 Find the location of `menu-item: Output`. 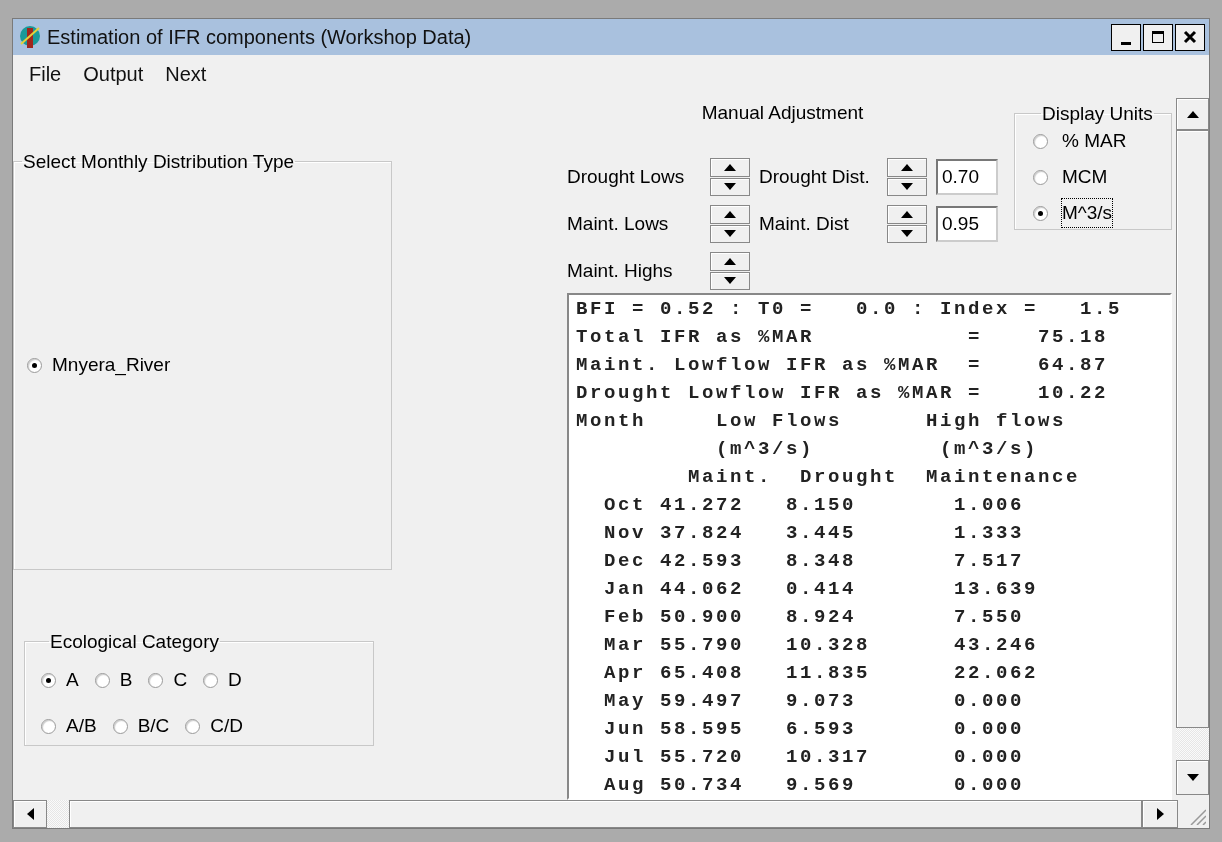

menu-item: Output is located at coordinates (113, 73).